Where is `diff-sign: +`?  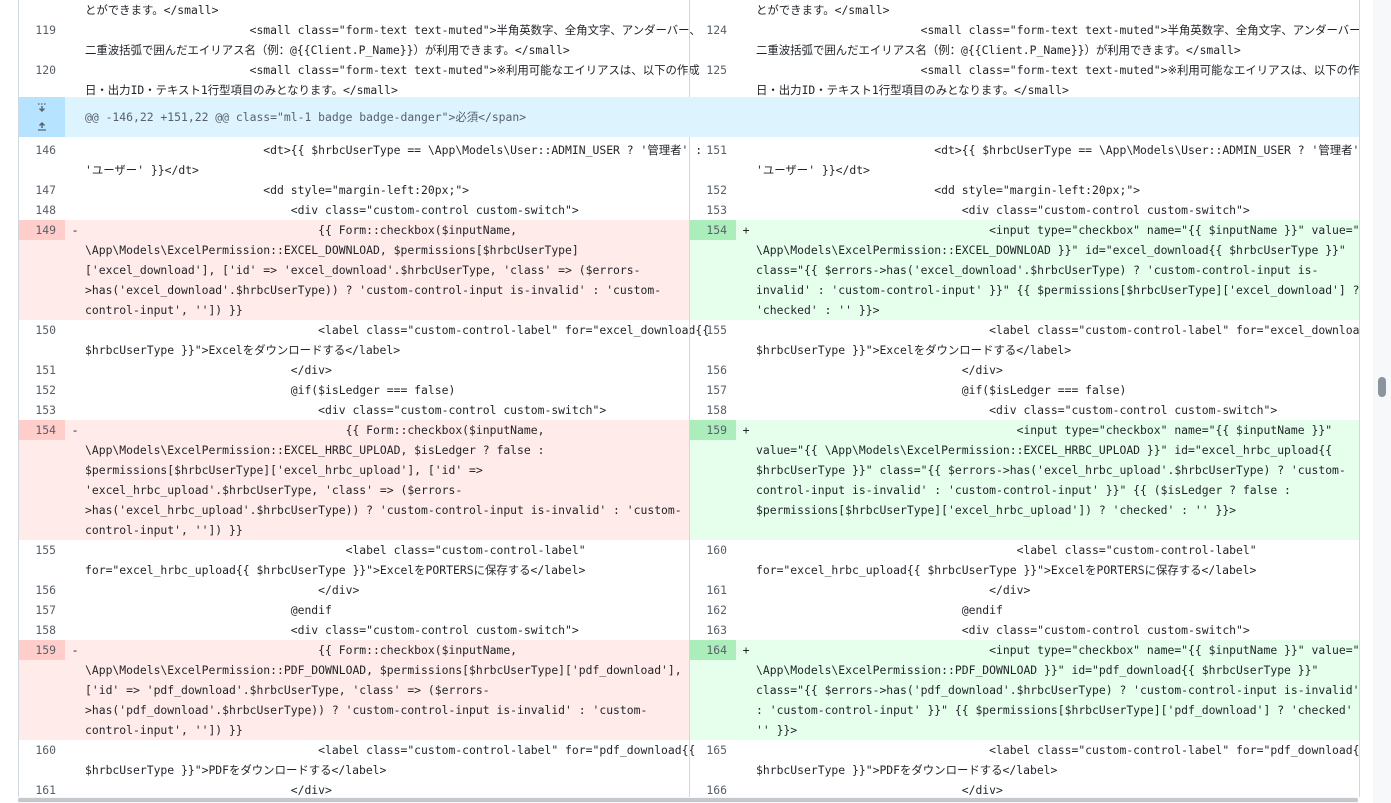 diff-sign: + is located at coordinates (746, 650).